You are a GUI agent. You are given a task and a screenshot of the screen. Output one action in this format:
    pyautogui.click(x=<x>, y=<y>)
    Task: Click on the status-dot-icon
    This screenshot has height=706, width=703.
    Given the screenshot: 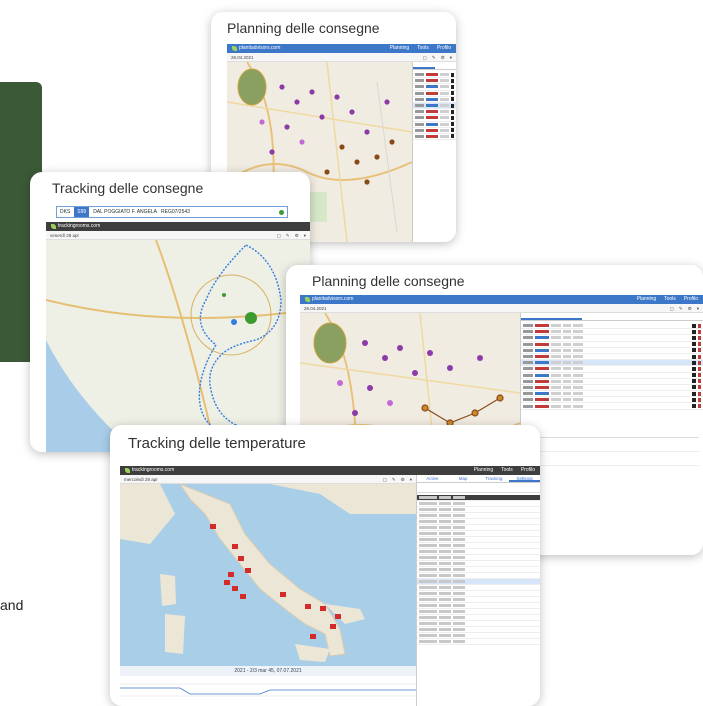 What is the action you would take?
    pyautogui.click(x=281, y=212)
    